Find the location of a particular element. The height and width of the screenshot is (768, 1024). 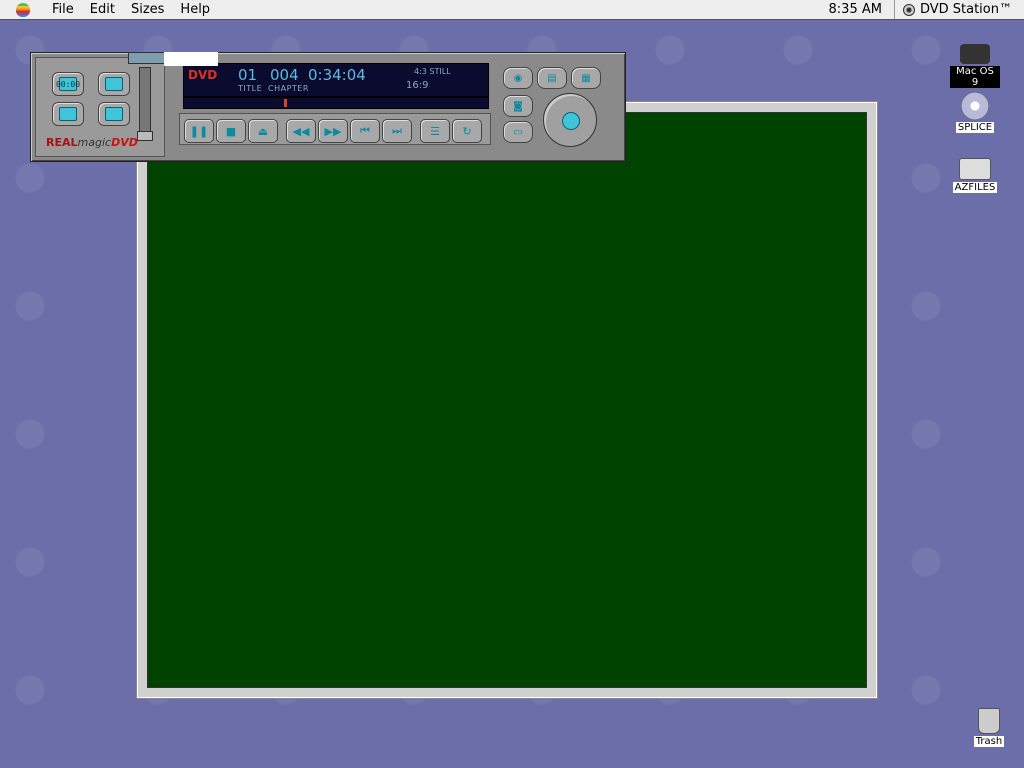

tv-button is located at coordinates (68, 114).